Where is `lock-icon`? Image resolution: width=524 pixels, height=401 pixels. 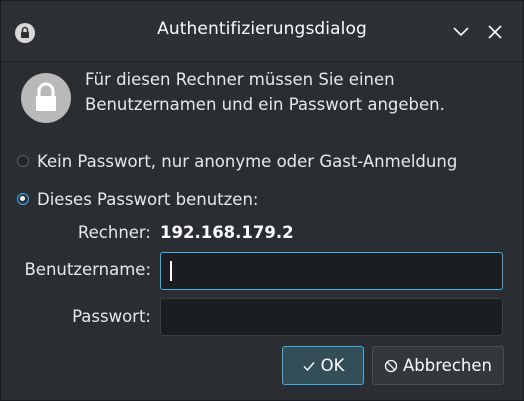 lock-icon is located at coordinates (46, 98).